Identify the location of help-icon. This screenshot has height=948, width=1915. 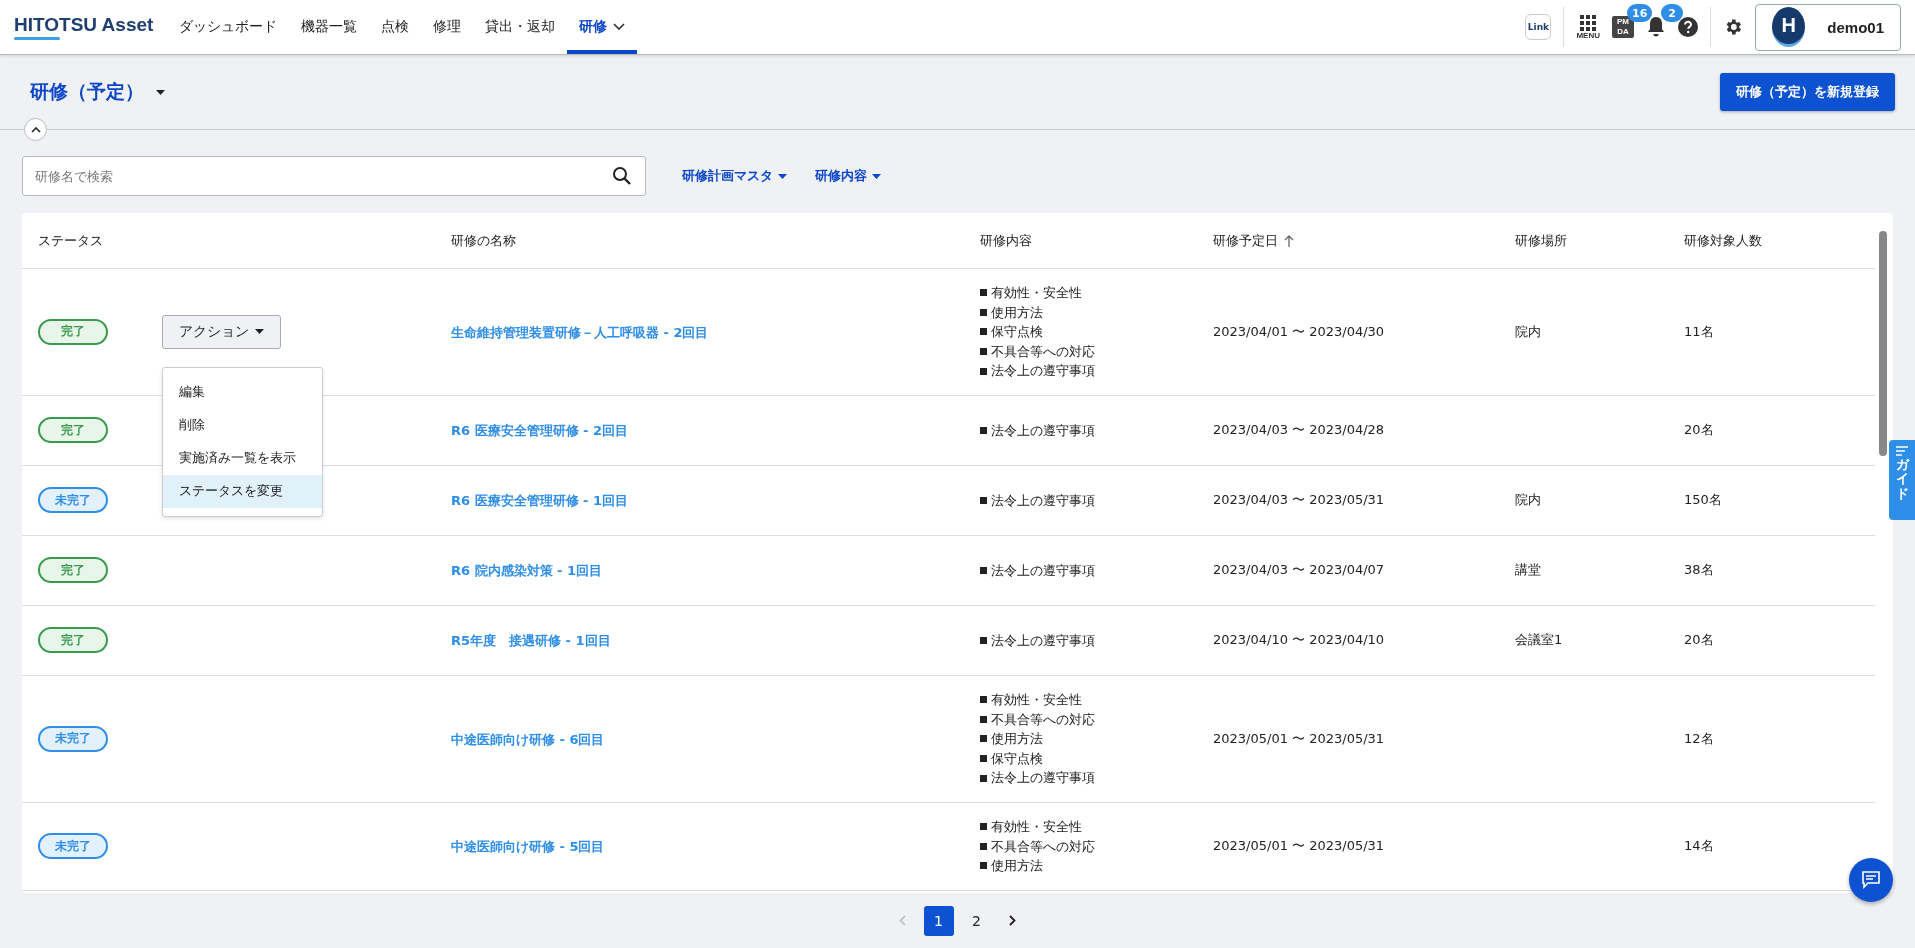
(1688, 27).